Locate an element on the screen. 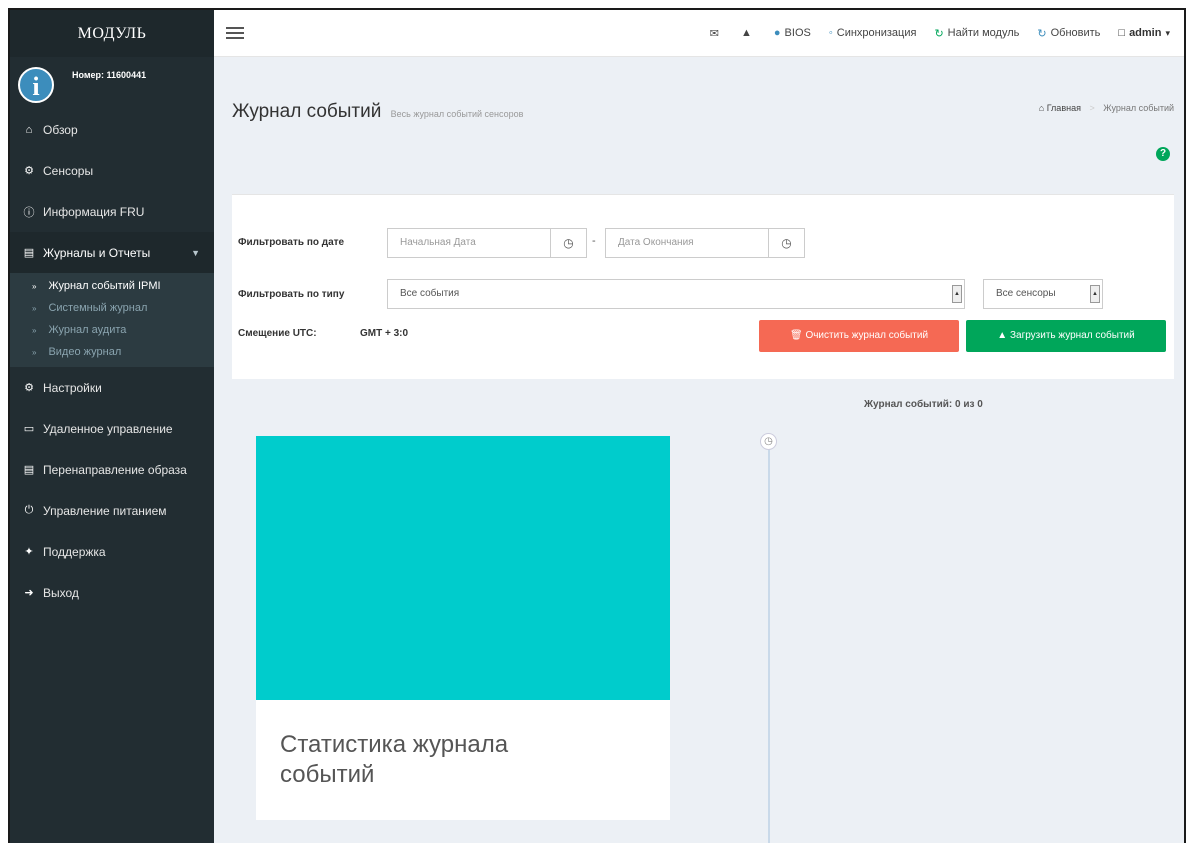 This screenshot has width=1193, height=843. sidebar-item-logs: ▤ Журналы и Отчеты ▼ is located at coordinates (112, 252).